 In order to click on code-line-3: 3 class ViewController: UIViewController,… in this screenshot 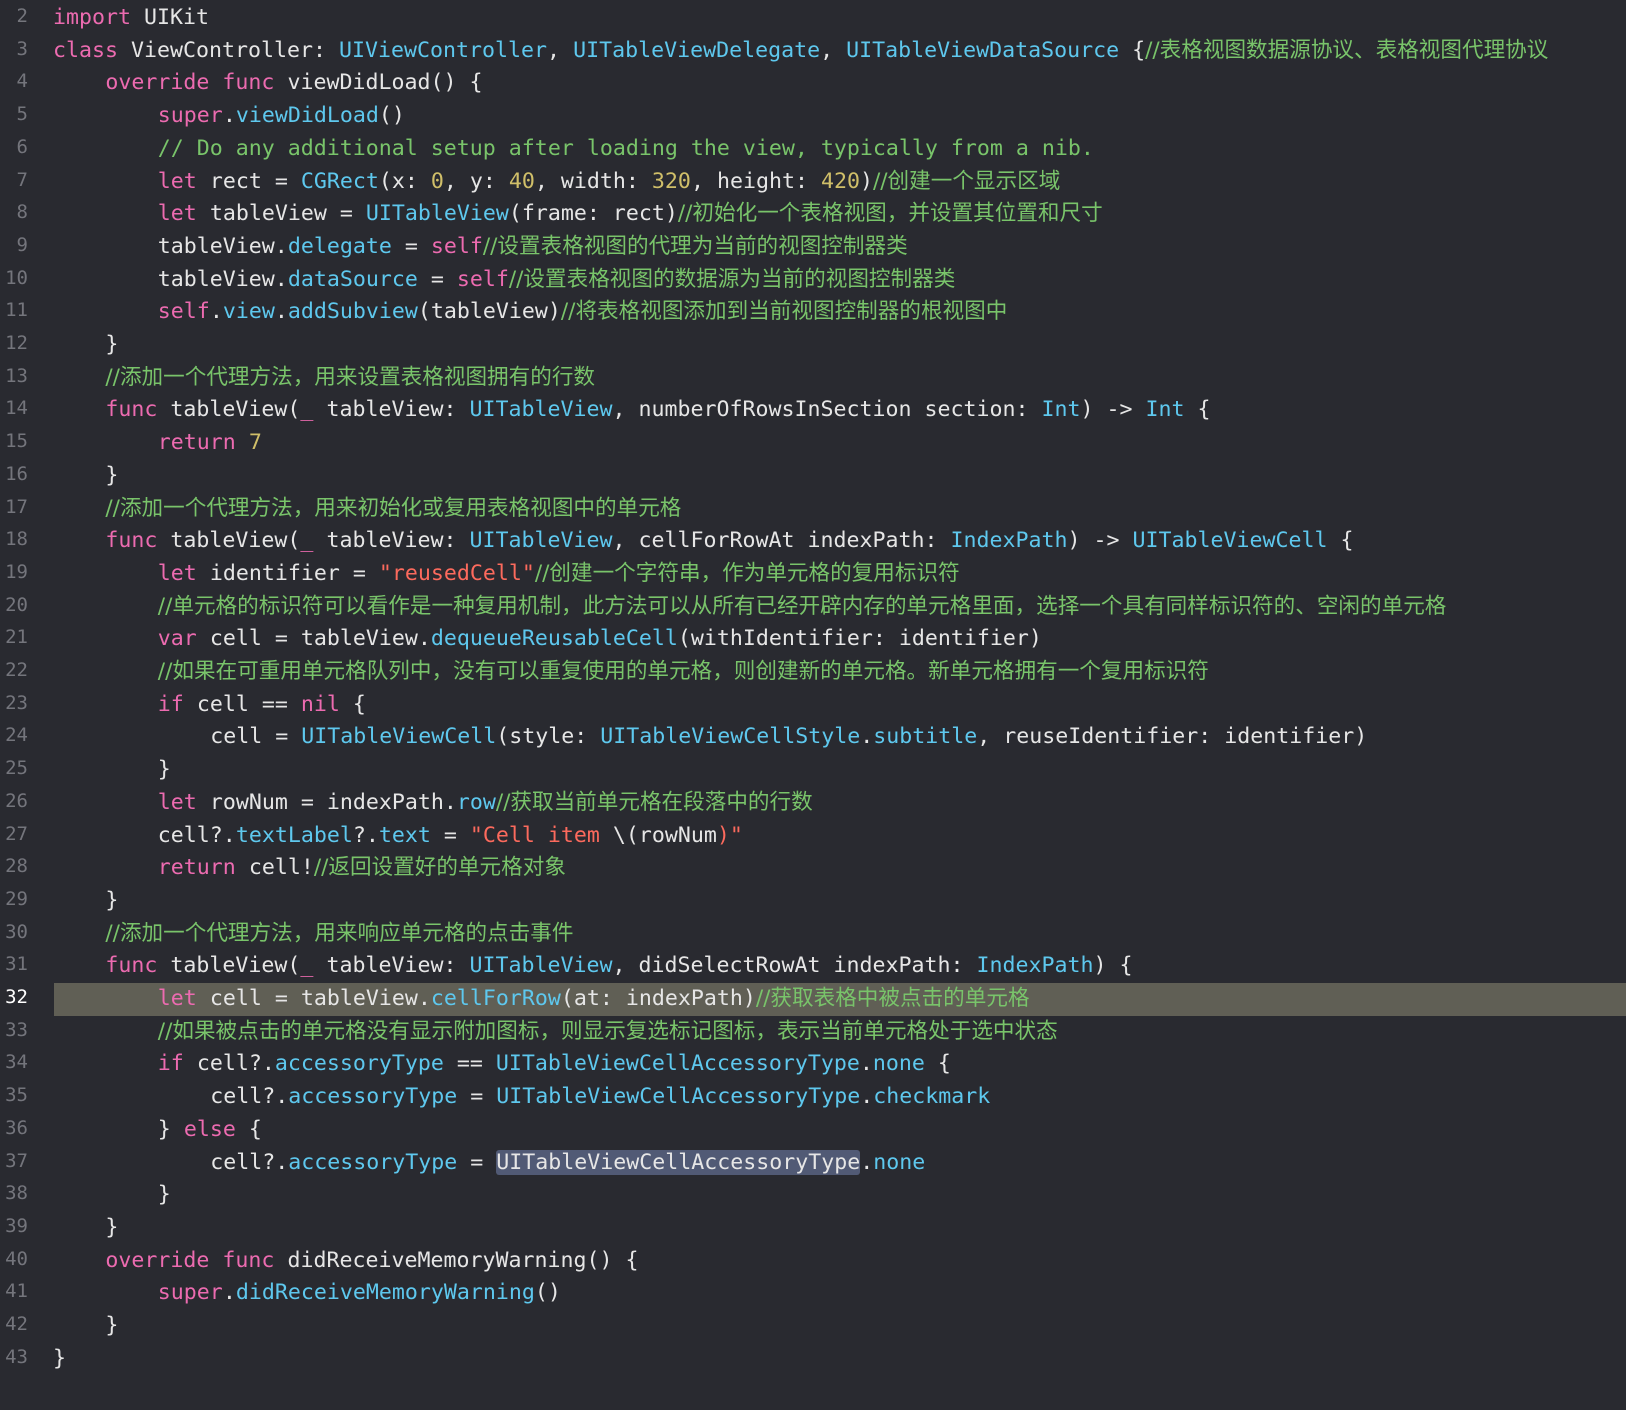, I will do `click(813, 51)`.